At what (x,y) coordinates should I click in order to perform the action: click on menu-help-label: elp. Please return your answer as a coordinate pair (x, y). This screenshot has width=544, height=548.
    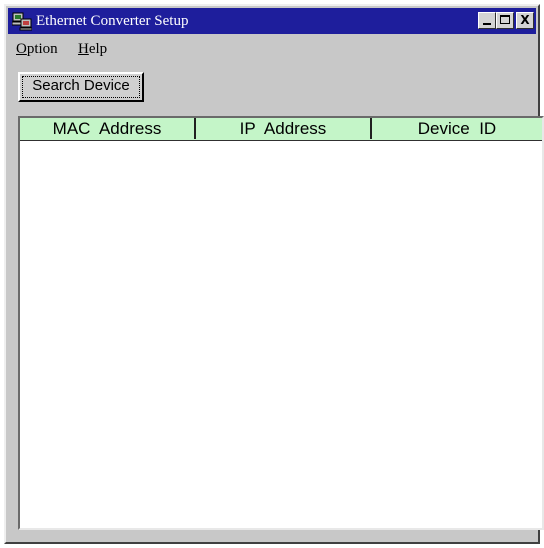
    Looking at the image, I should click on (98, 49).